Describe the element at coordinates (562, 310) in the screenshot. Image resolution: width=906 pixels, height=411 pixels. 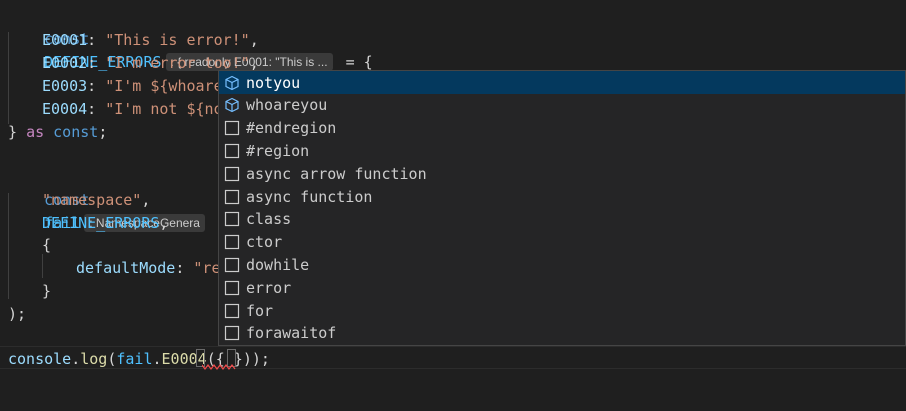
I see `suggest-item: for` at that location.